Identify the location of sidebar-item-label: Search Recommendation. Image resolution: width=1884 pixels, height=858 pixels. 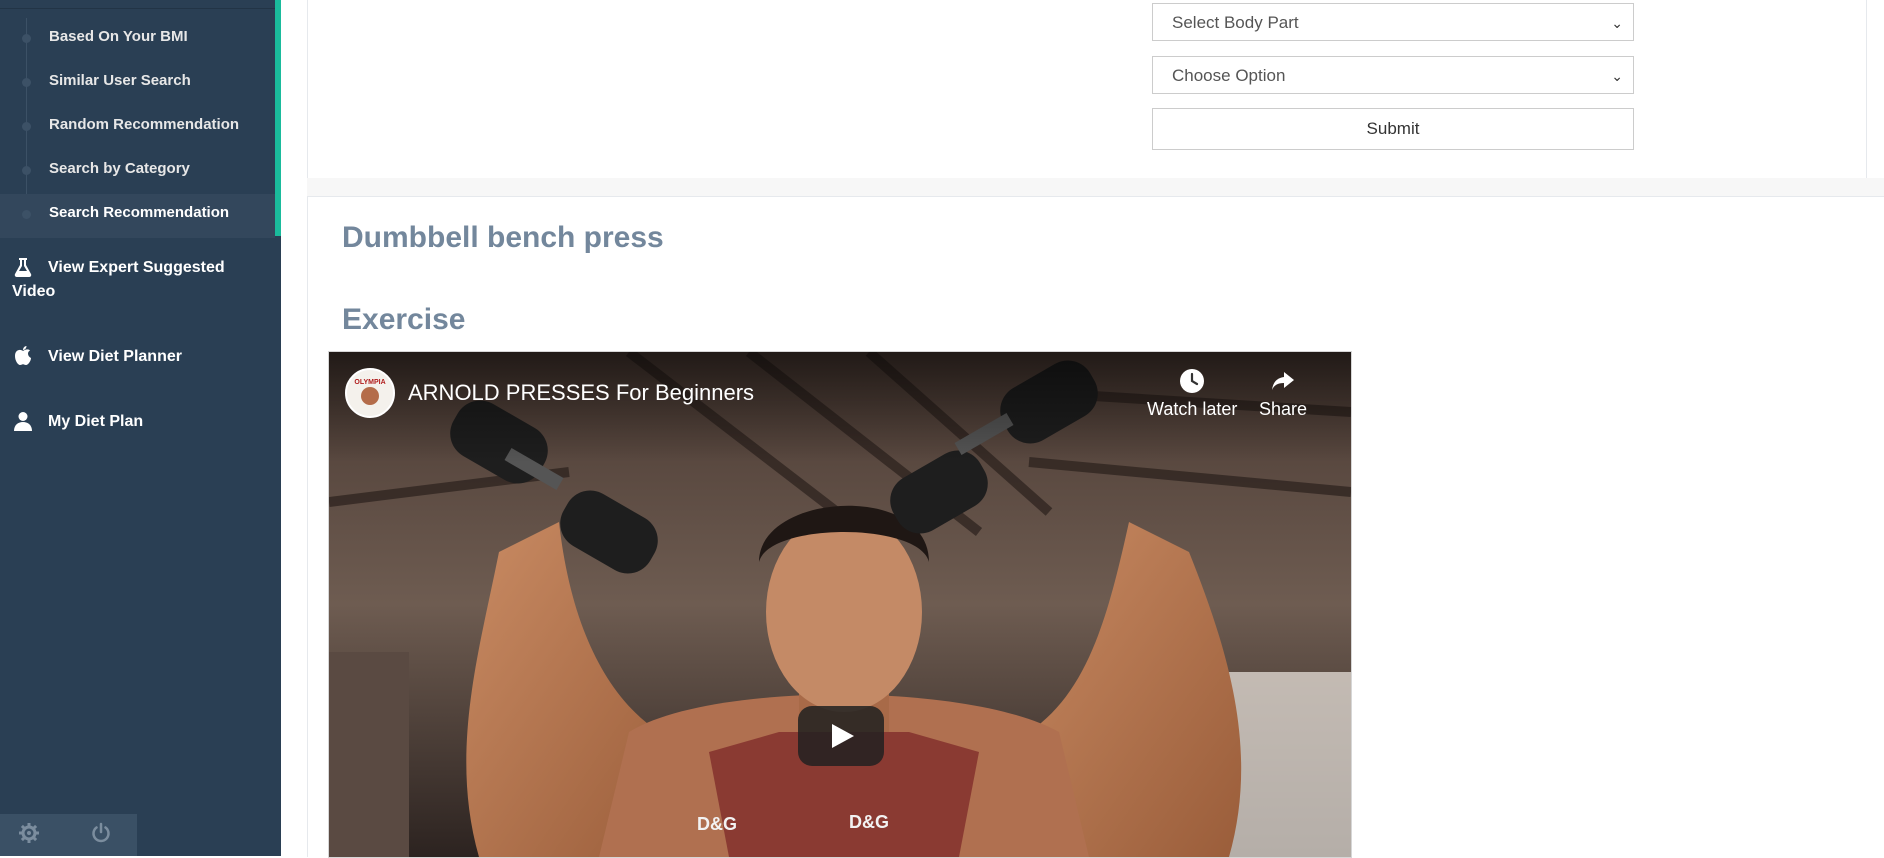
(139, 212).